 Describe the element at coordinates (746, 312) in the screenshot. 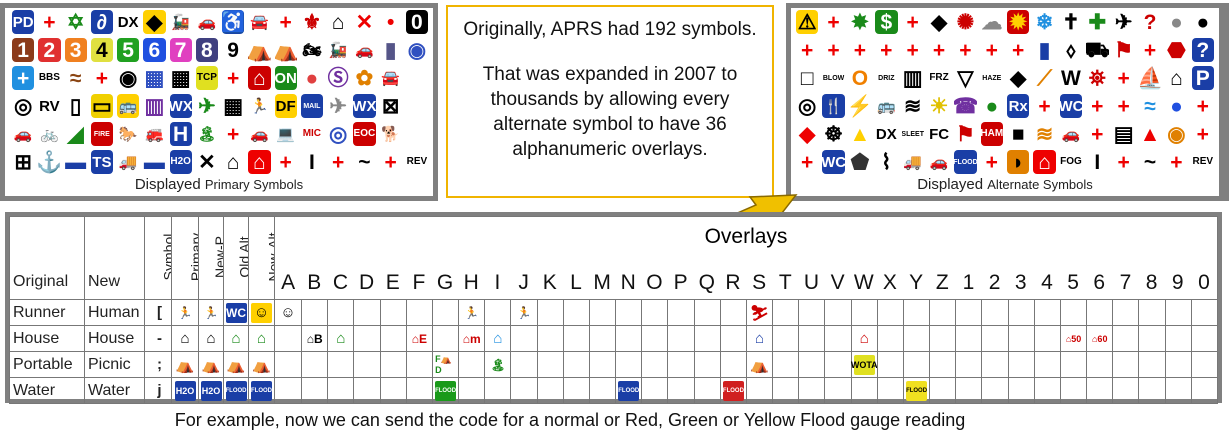

I see `overlay-cells: ☺ 🏃 🏃 ⛷` at that location.